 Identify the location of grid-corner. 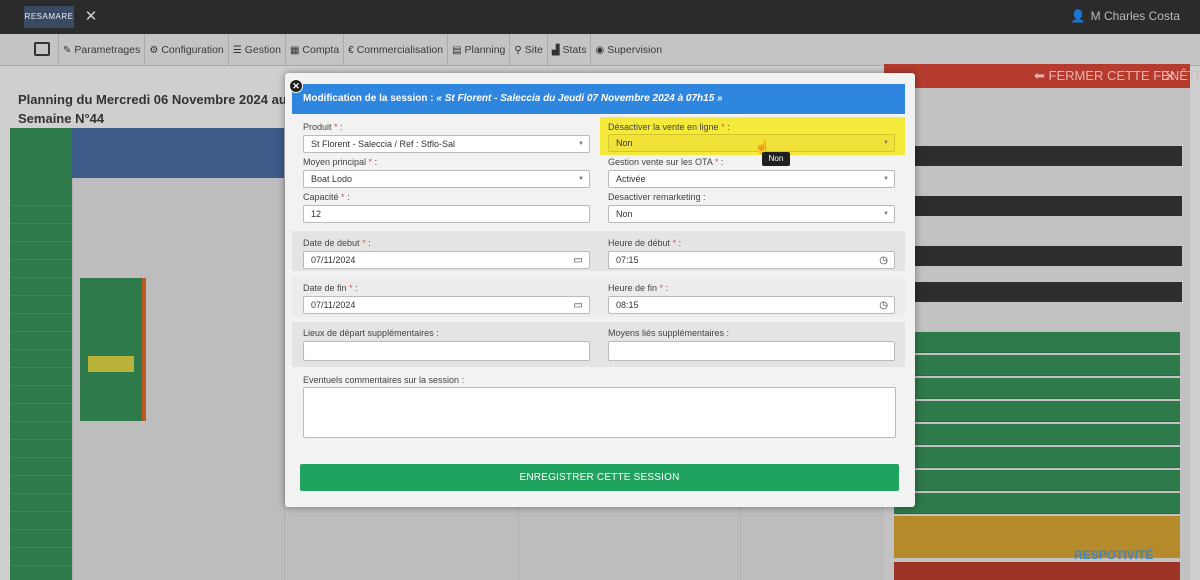
(41, 158).